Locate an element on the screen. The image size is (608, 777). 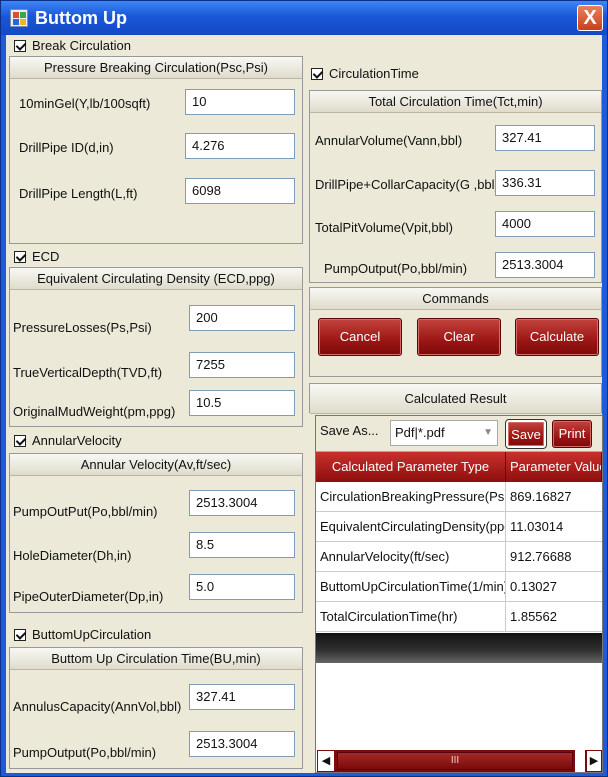
cell-value: 912.76688 is located at coordinates (541, 556).